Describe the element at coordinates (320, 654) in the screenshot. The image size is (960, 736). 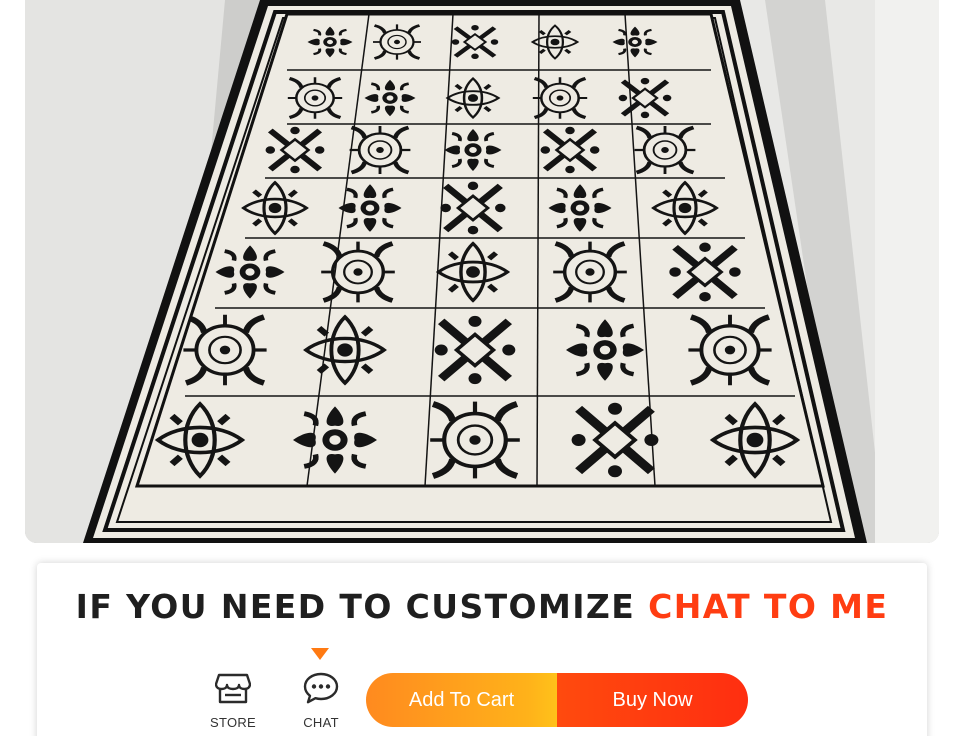
I see `chat-pointer-arrow-icon` at that location.